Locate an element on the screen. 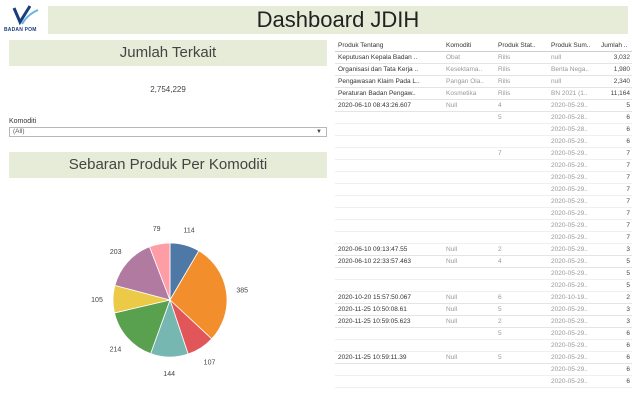 The height and width of the screenshot is (414, 632). komoditi-filter-dropdown: (All) ▼ is located at coordinates (168, 132).